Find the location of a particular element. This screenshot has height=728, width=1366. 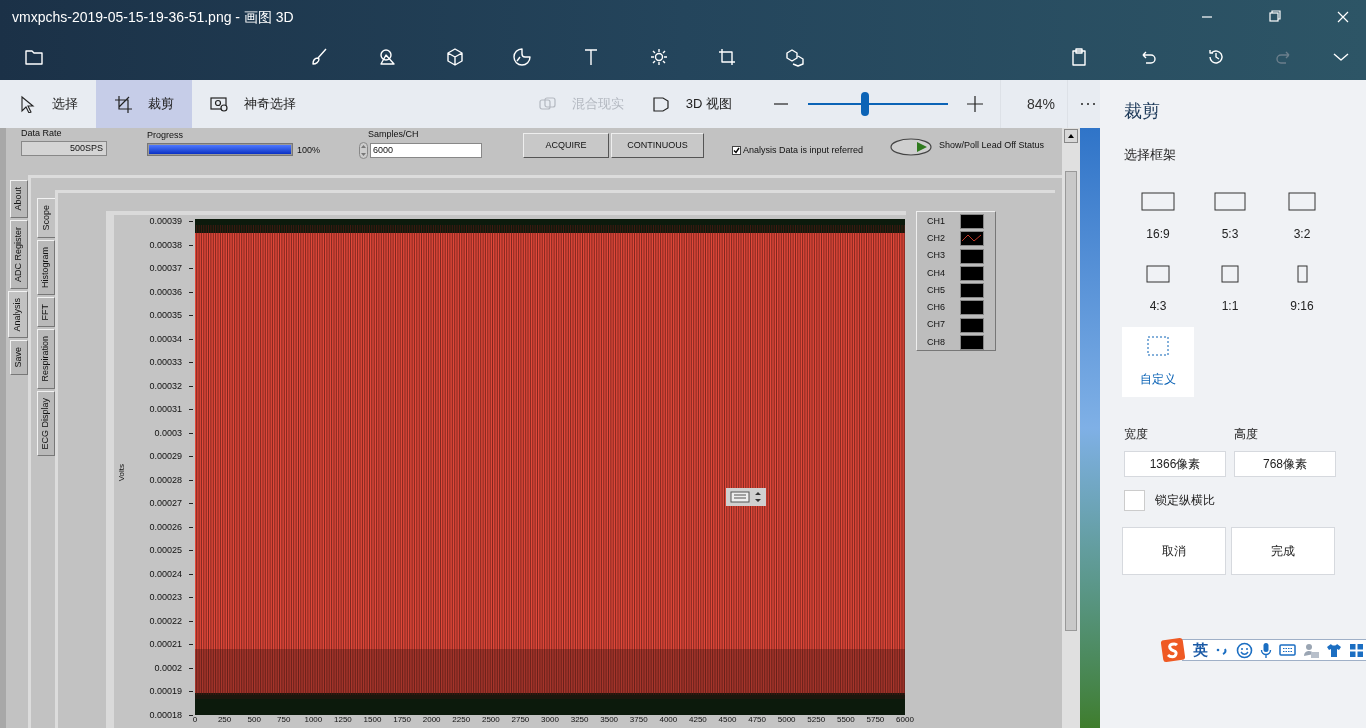

vertical-tab: Analysis is located at coordinates (18, 314).